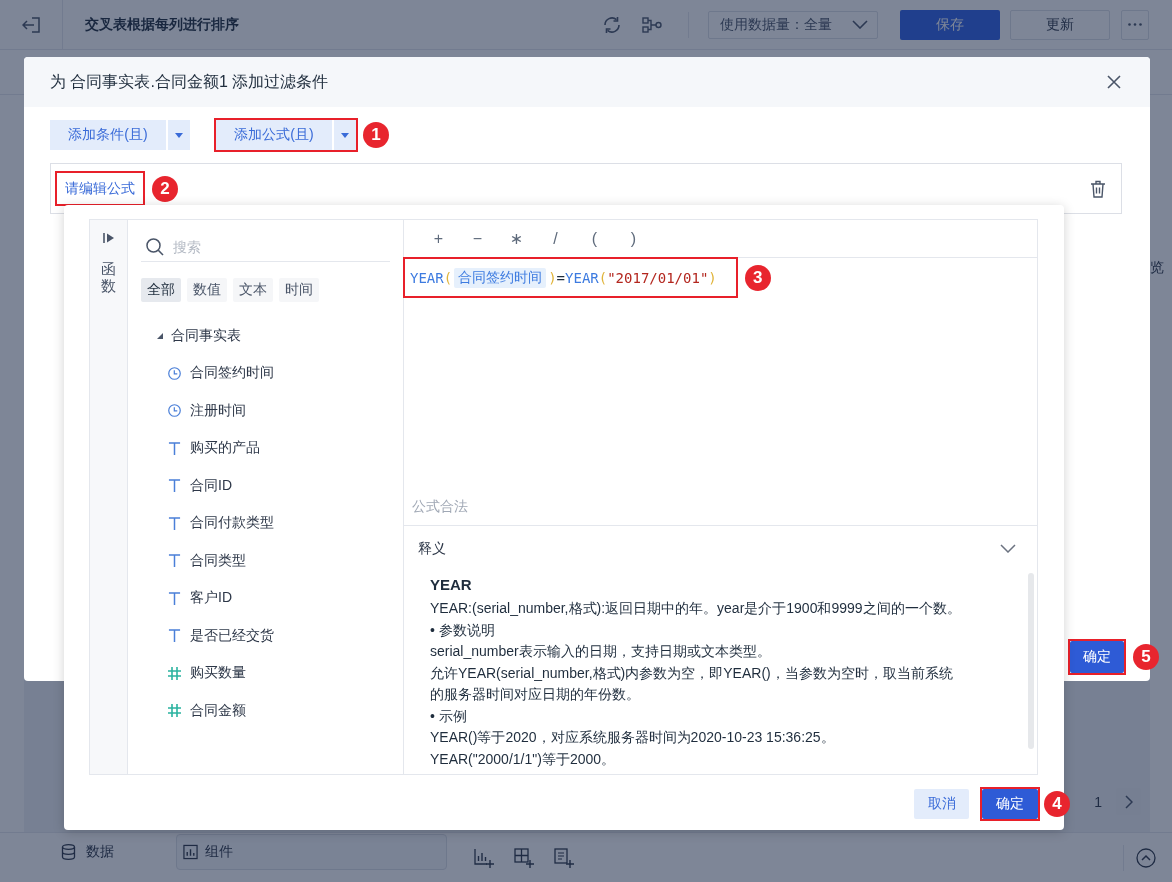 The width and height of the screenshot is (1172, 882). What do you see at coordinates (941, 804) in the screenshot?
I see `cancel-button: 取消` at bounding box center [941, 804].